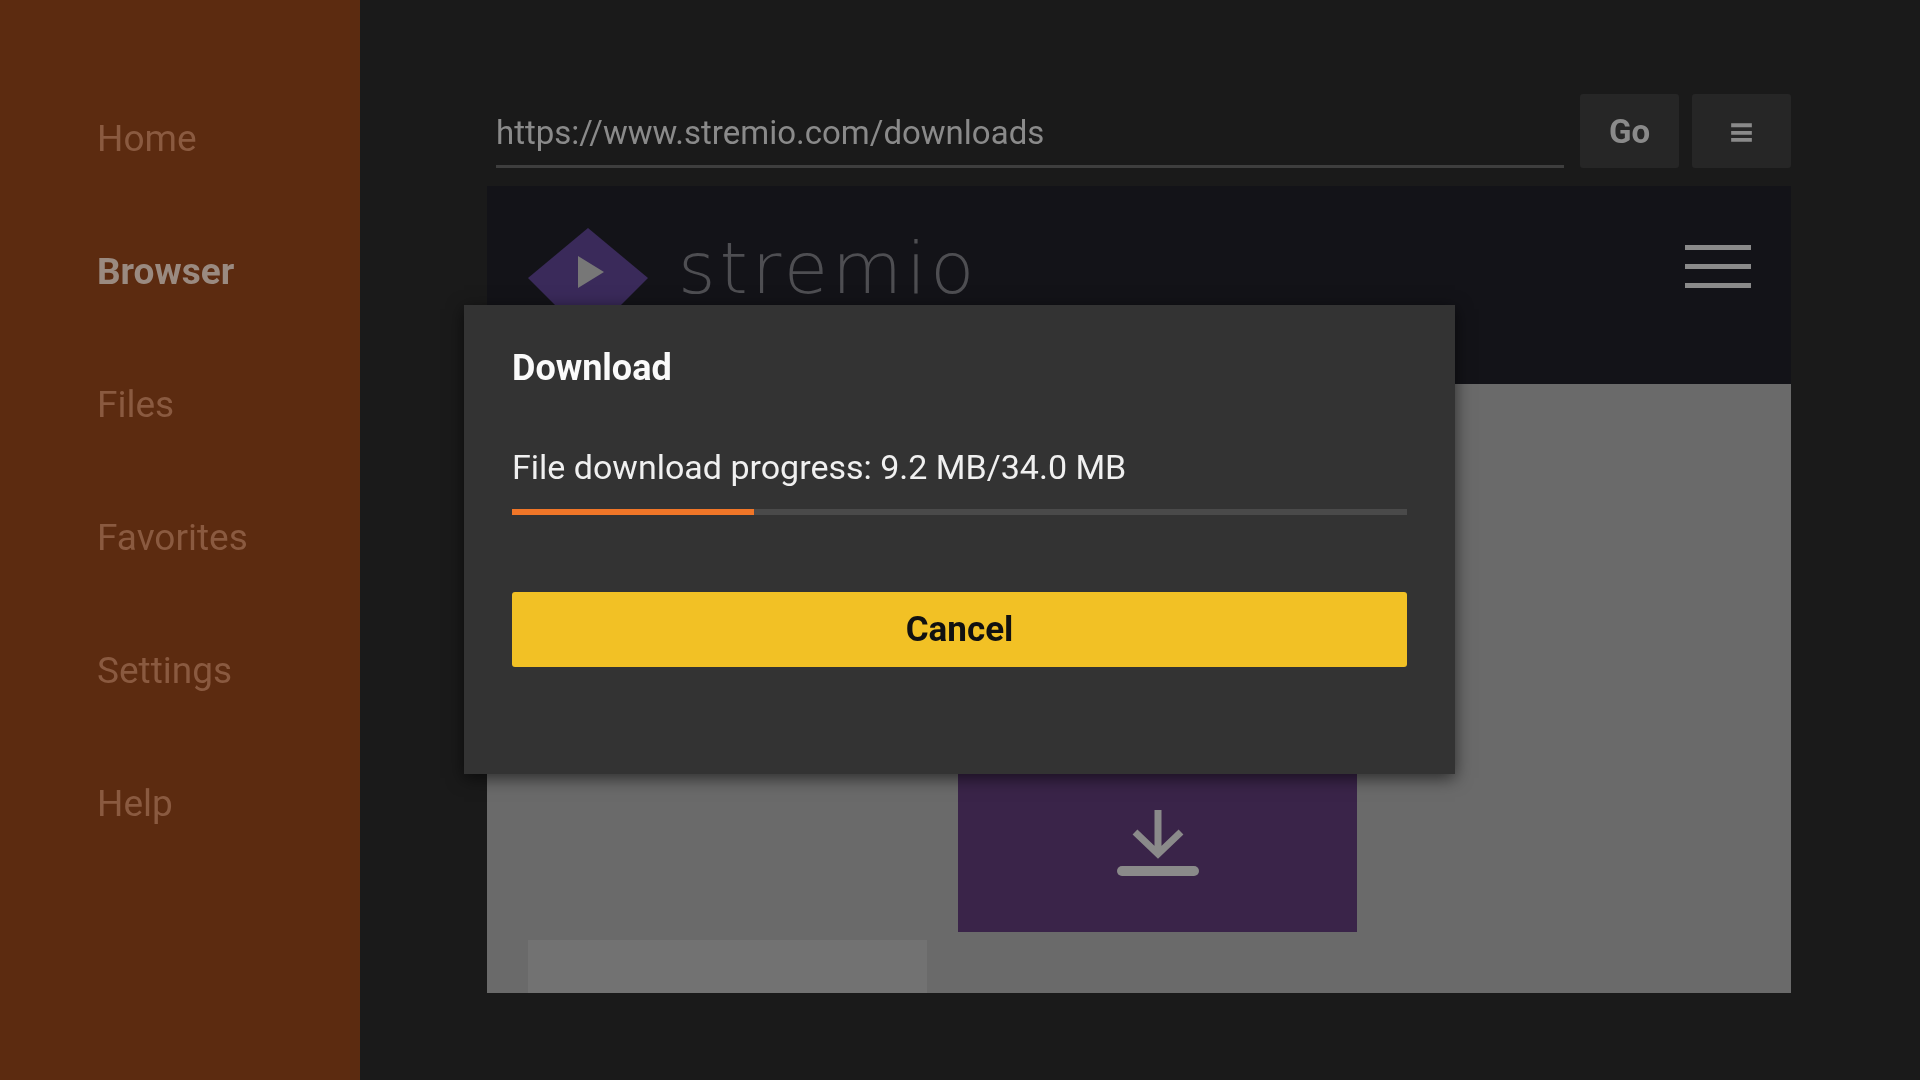  I want to click on url-field: https://www.stremio.com/downloads, so click(1030, 131).